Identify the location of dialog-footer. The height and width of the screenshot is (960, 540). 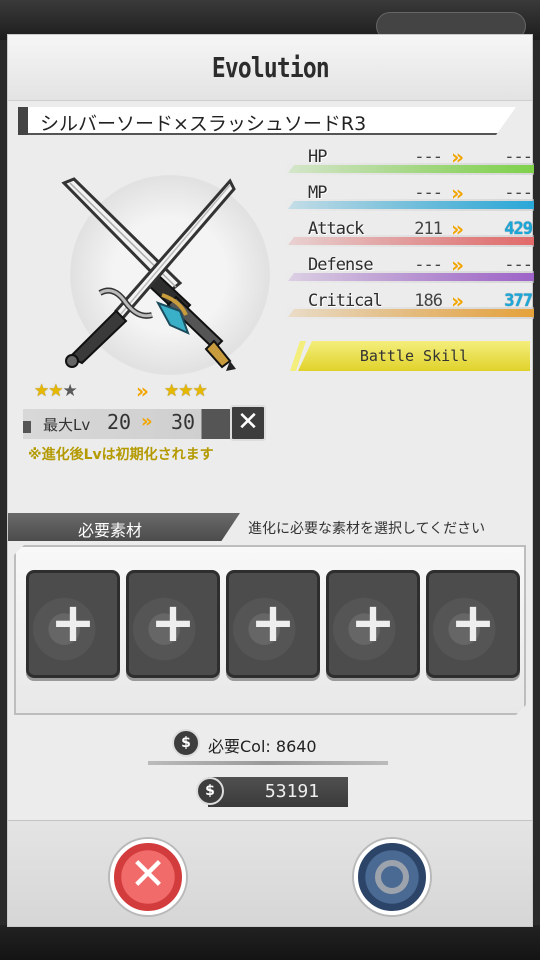
(270, 873).